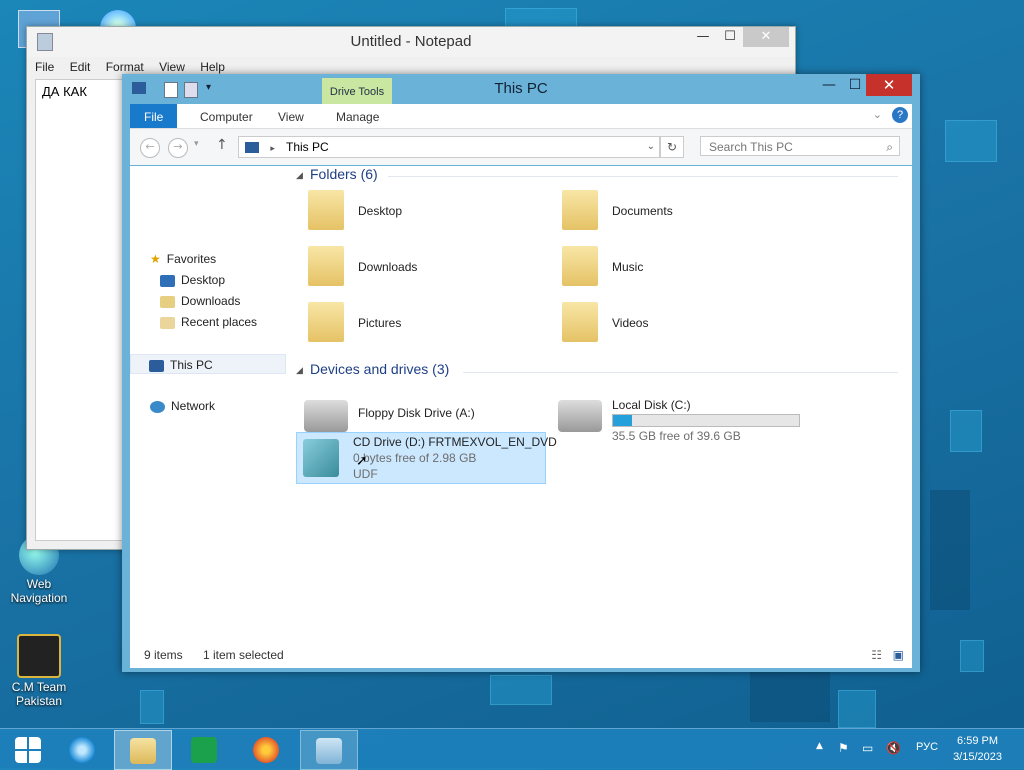 Image resolution: width=1024 pixels, height=770 pixels. What do you see at coordinates (978, 741) in the screenshot?
I see `clock-time: 6:59 PM` at bounding box center [978, 741].